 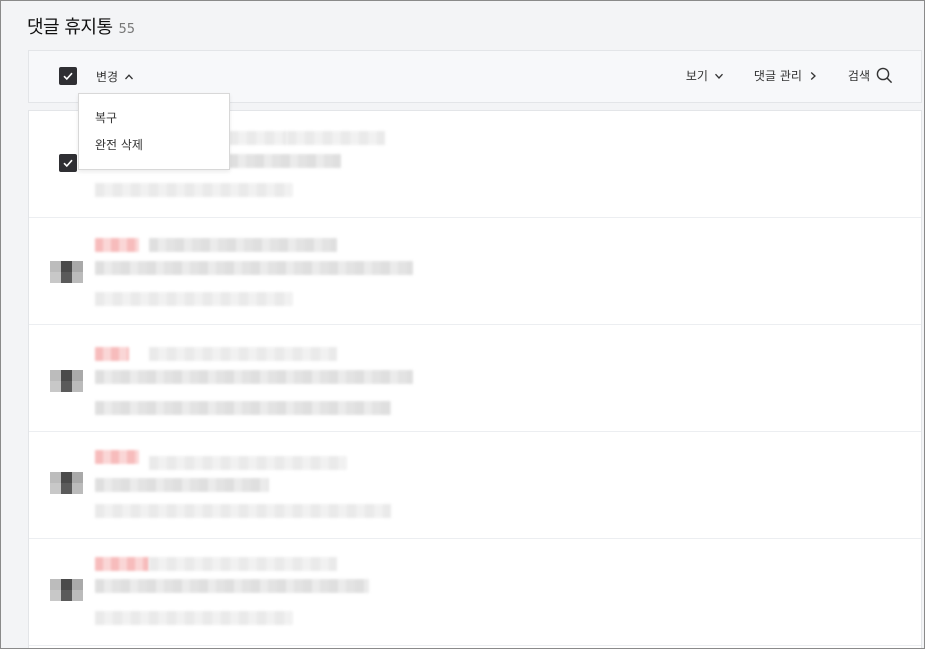 I want to click on page-header: 댓글 휴지통 55, so click(x=81, y=26).